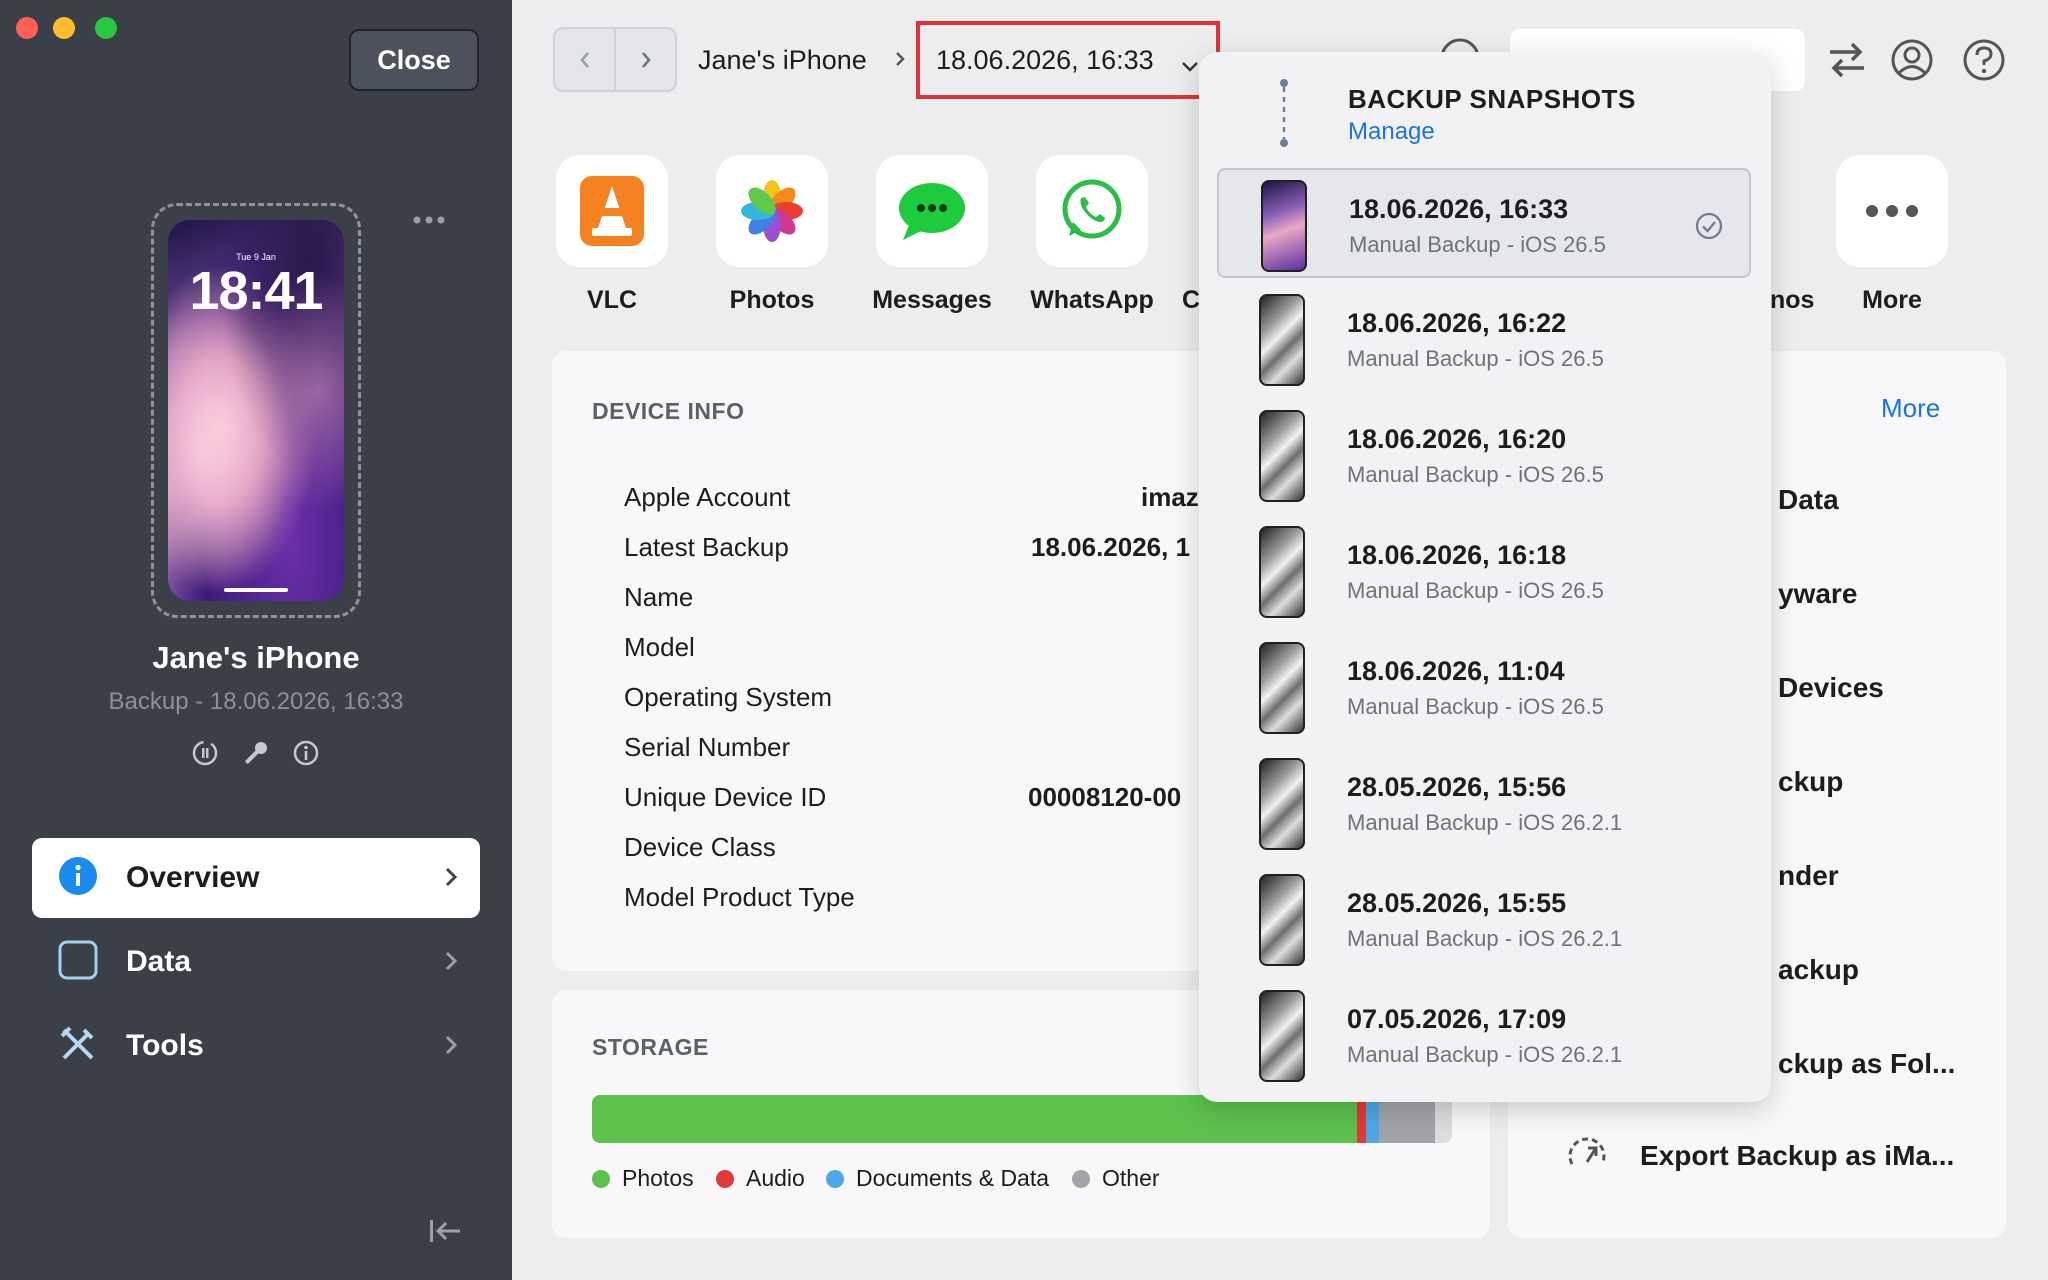  Describe the element at coordinates (659, 597) in the screenshot. I see `info-label: Name` at that location.